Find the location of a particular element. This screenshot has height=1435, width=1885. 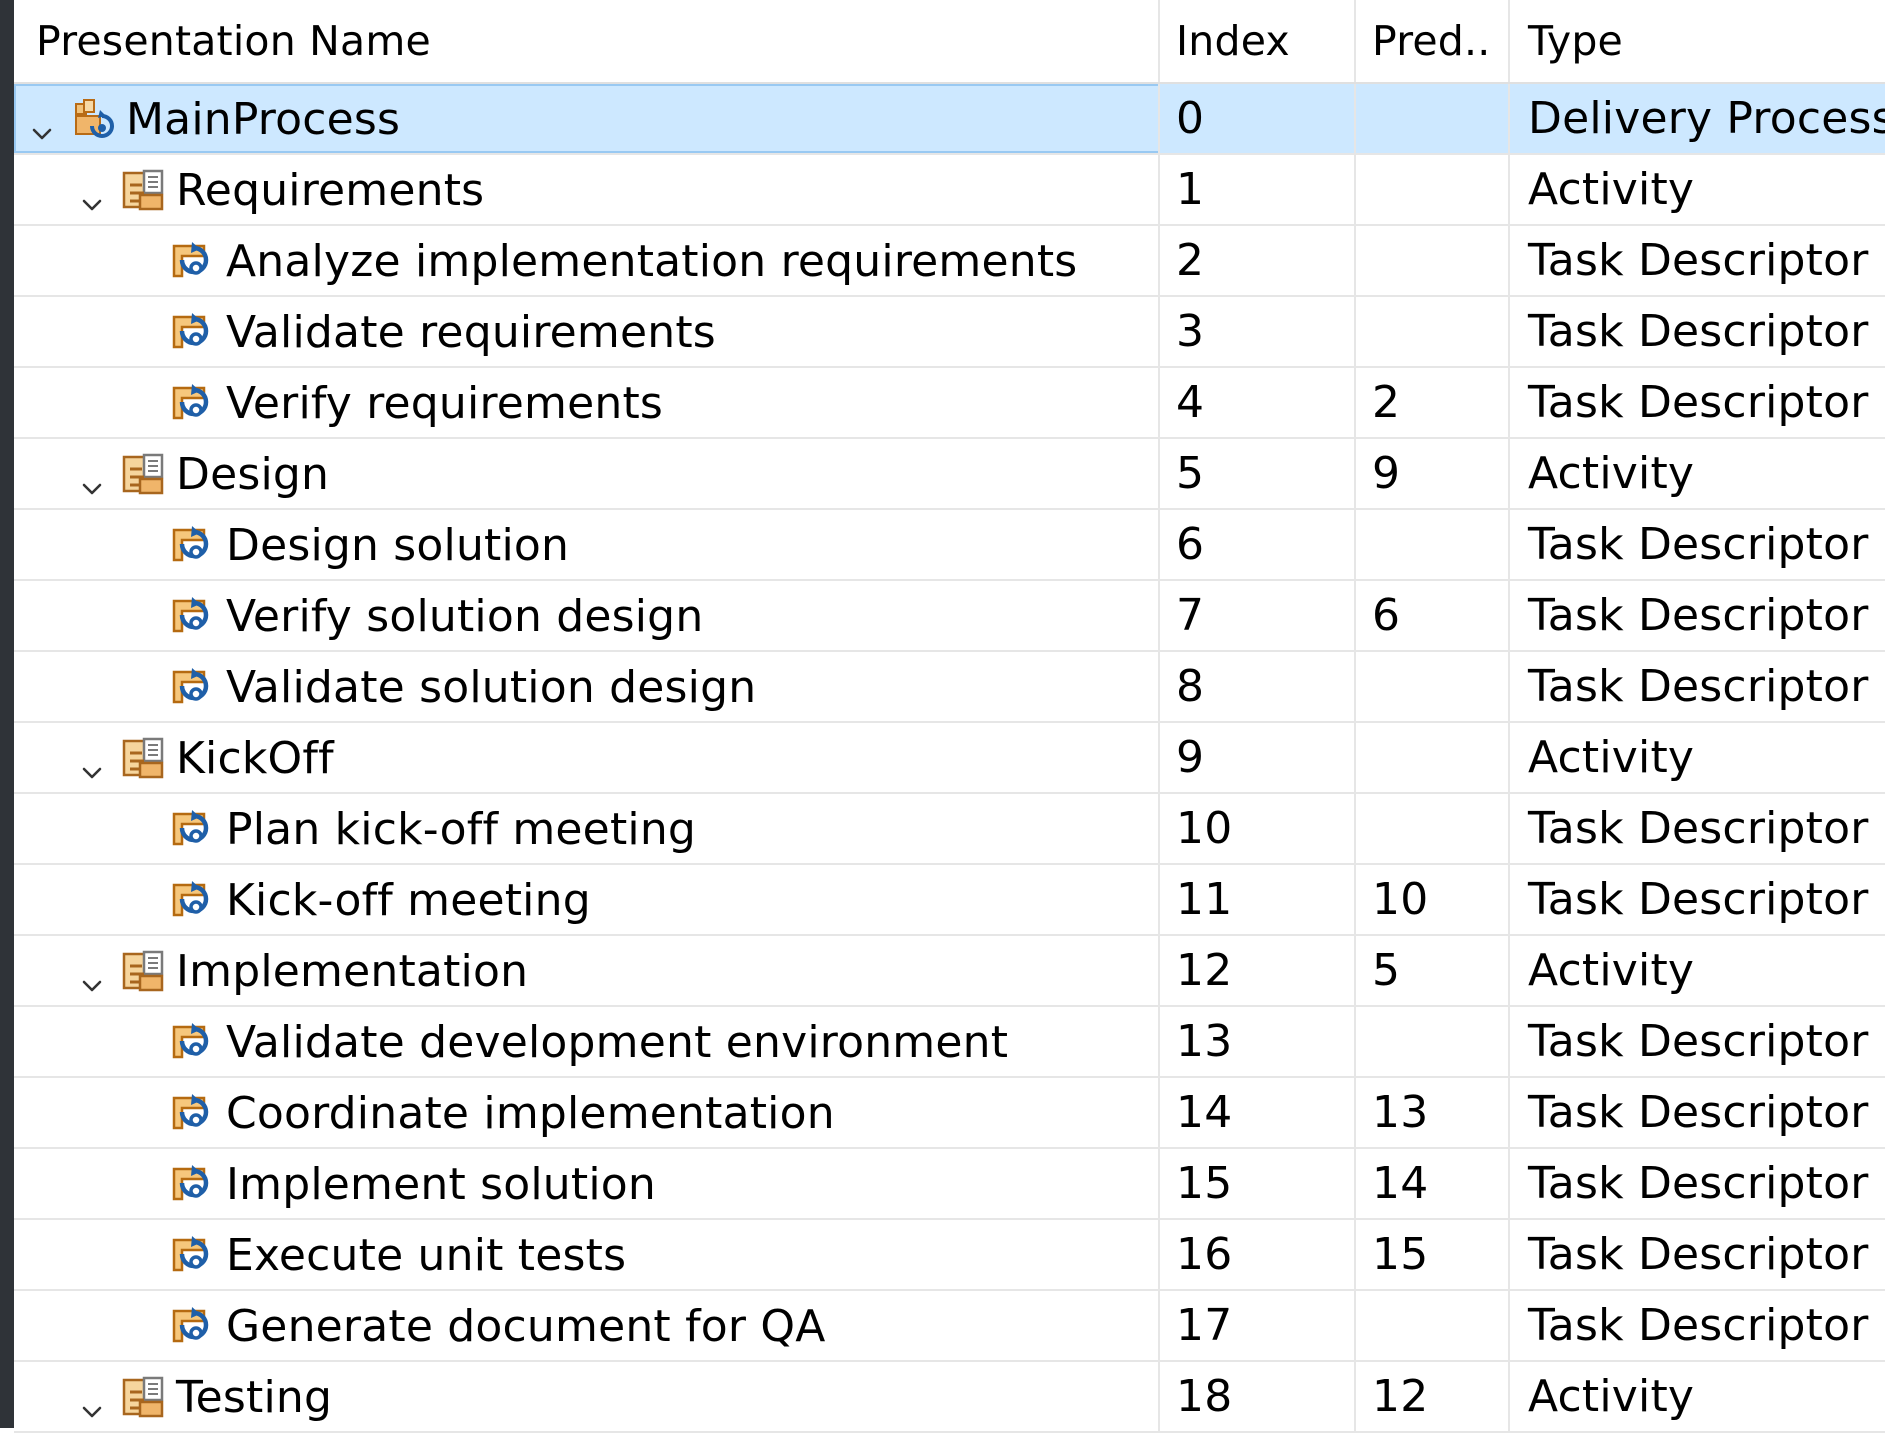

predecessors-cell: 5 is located at coordinates (1433, 970).